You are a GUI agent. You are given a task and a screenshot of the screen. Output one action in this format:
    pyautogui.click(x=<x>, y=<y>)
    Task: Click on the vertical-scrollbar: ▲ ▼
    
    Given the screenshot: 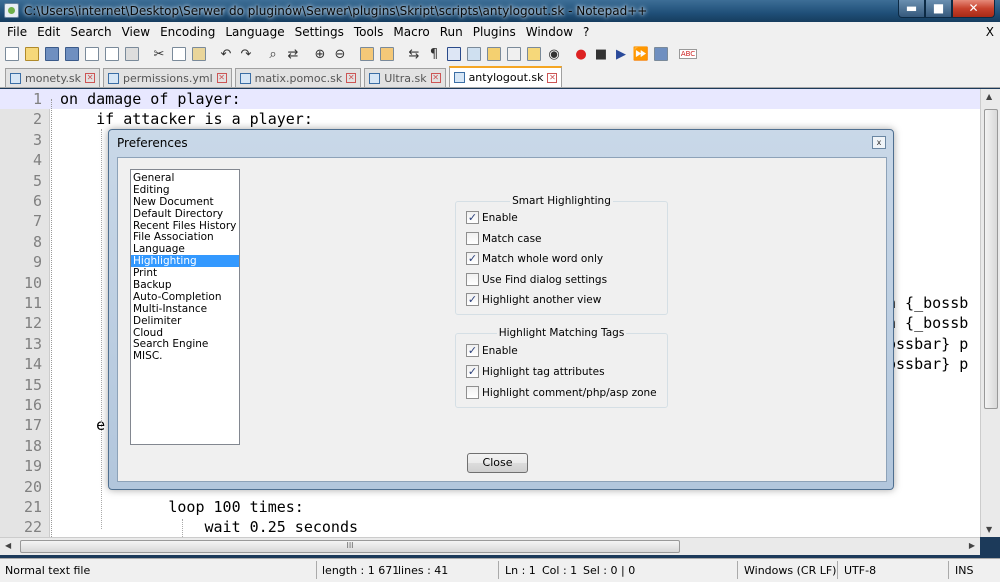 What is the action you would take?
    pyautogui.click(x=990, y=313)
    